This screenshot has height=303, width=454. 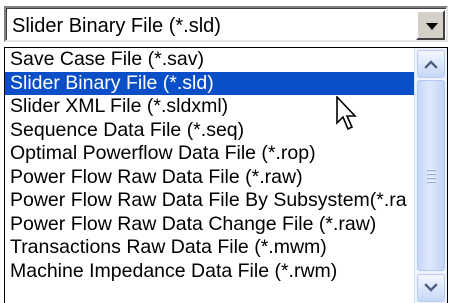 I want to click on grip-icon, so click(x=431, y=176).